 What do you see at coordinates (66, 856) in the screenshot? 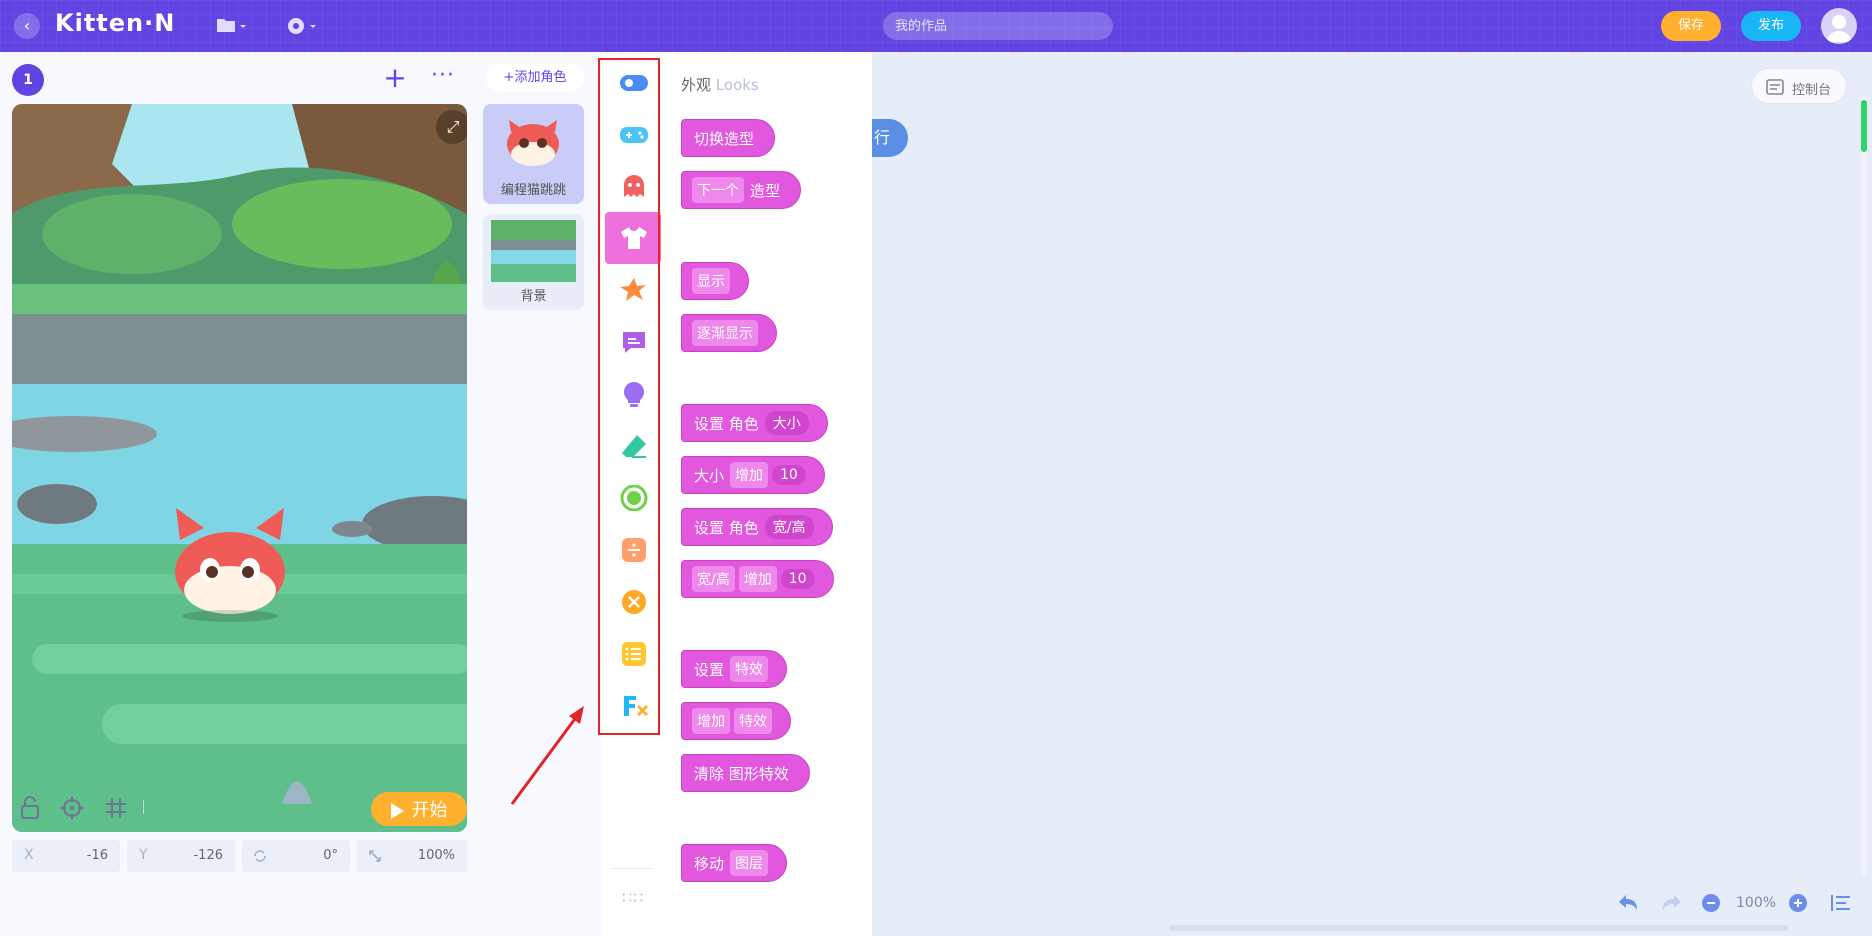
I see `x-coordinate-field: X -16` at bounding box center [66, 856].